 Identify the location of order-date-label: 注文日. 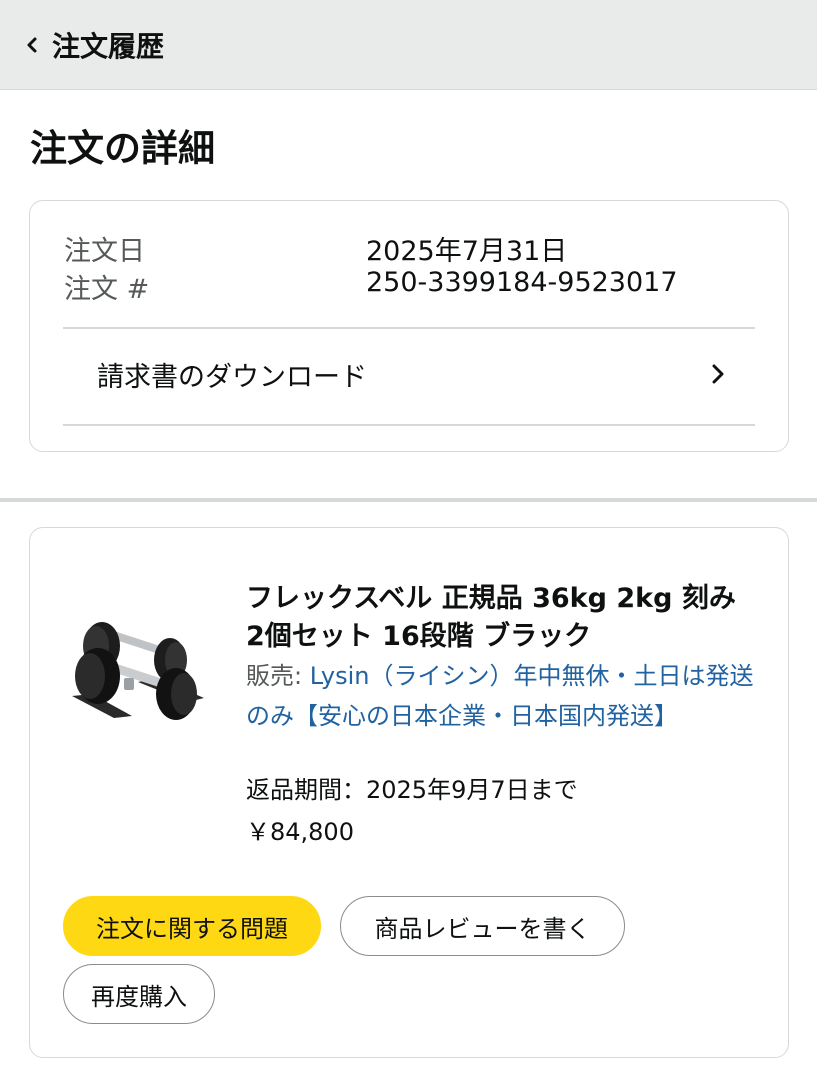
(104, 251).